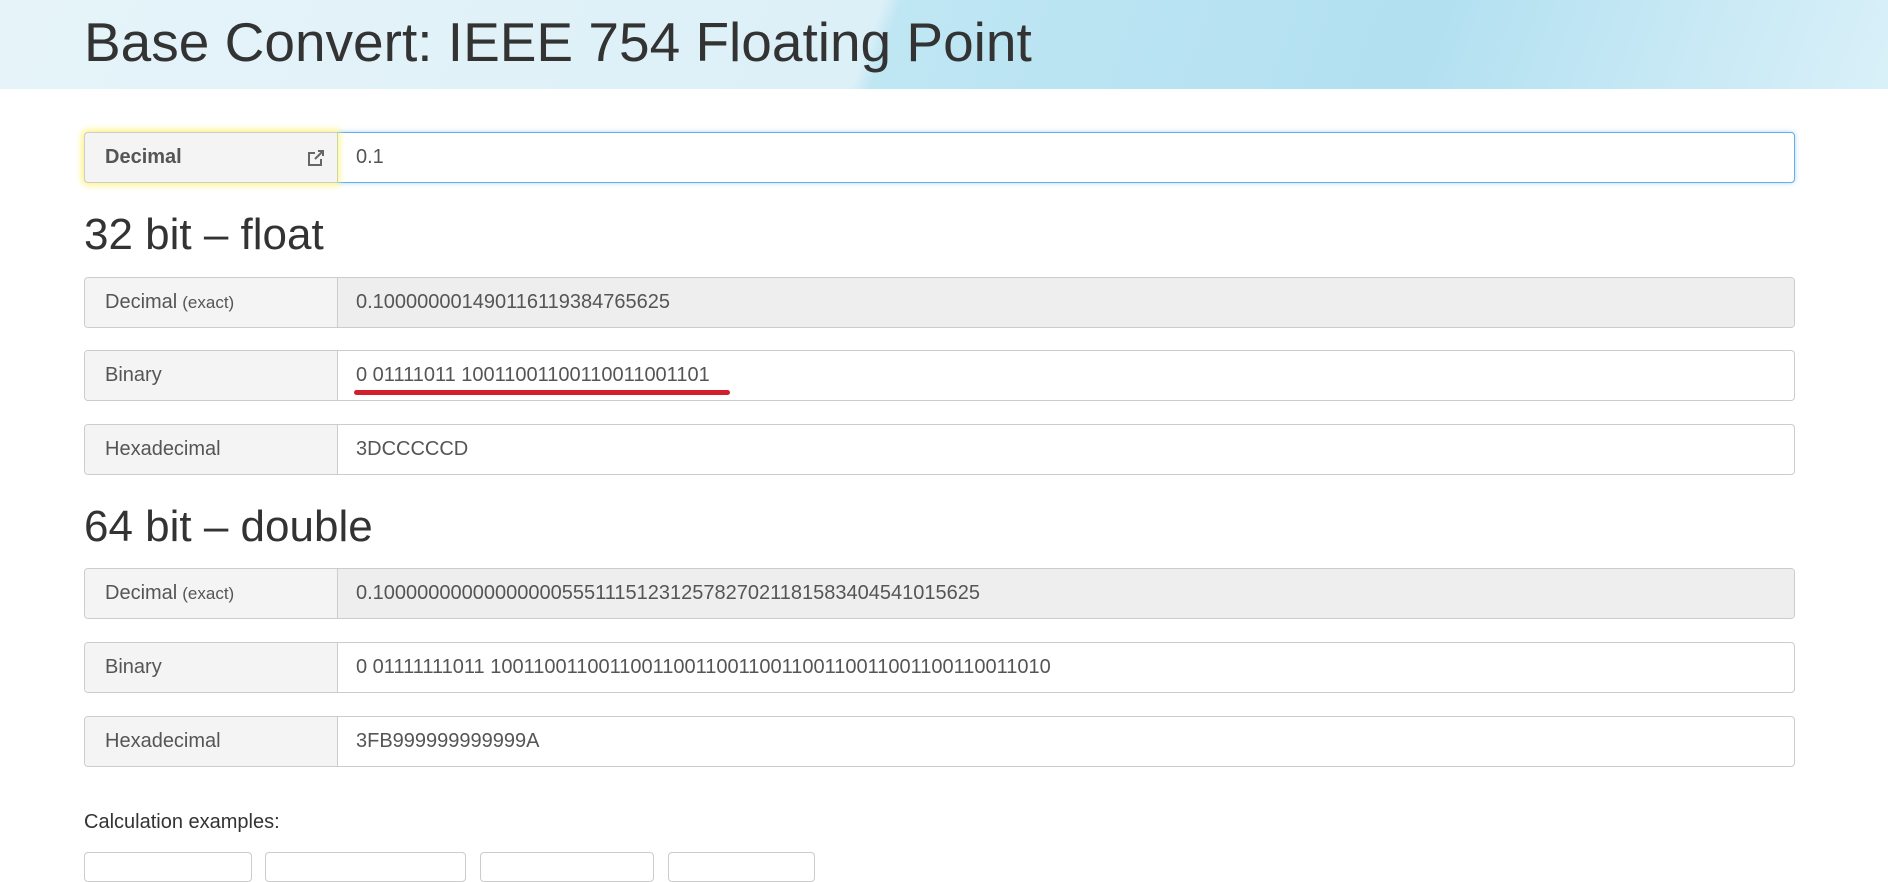  I want to click on float64-hex-row: Hexadecimal 3FB999999999999A, so click(939, 741).